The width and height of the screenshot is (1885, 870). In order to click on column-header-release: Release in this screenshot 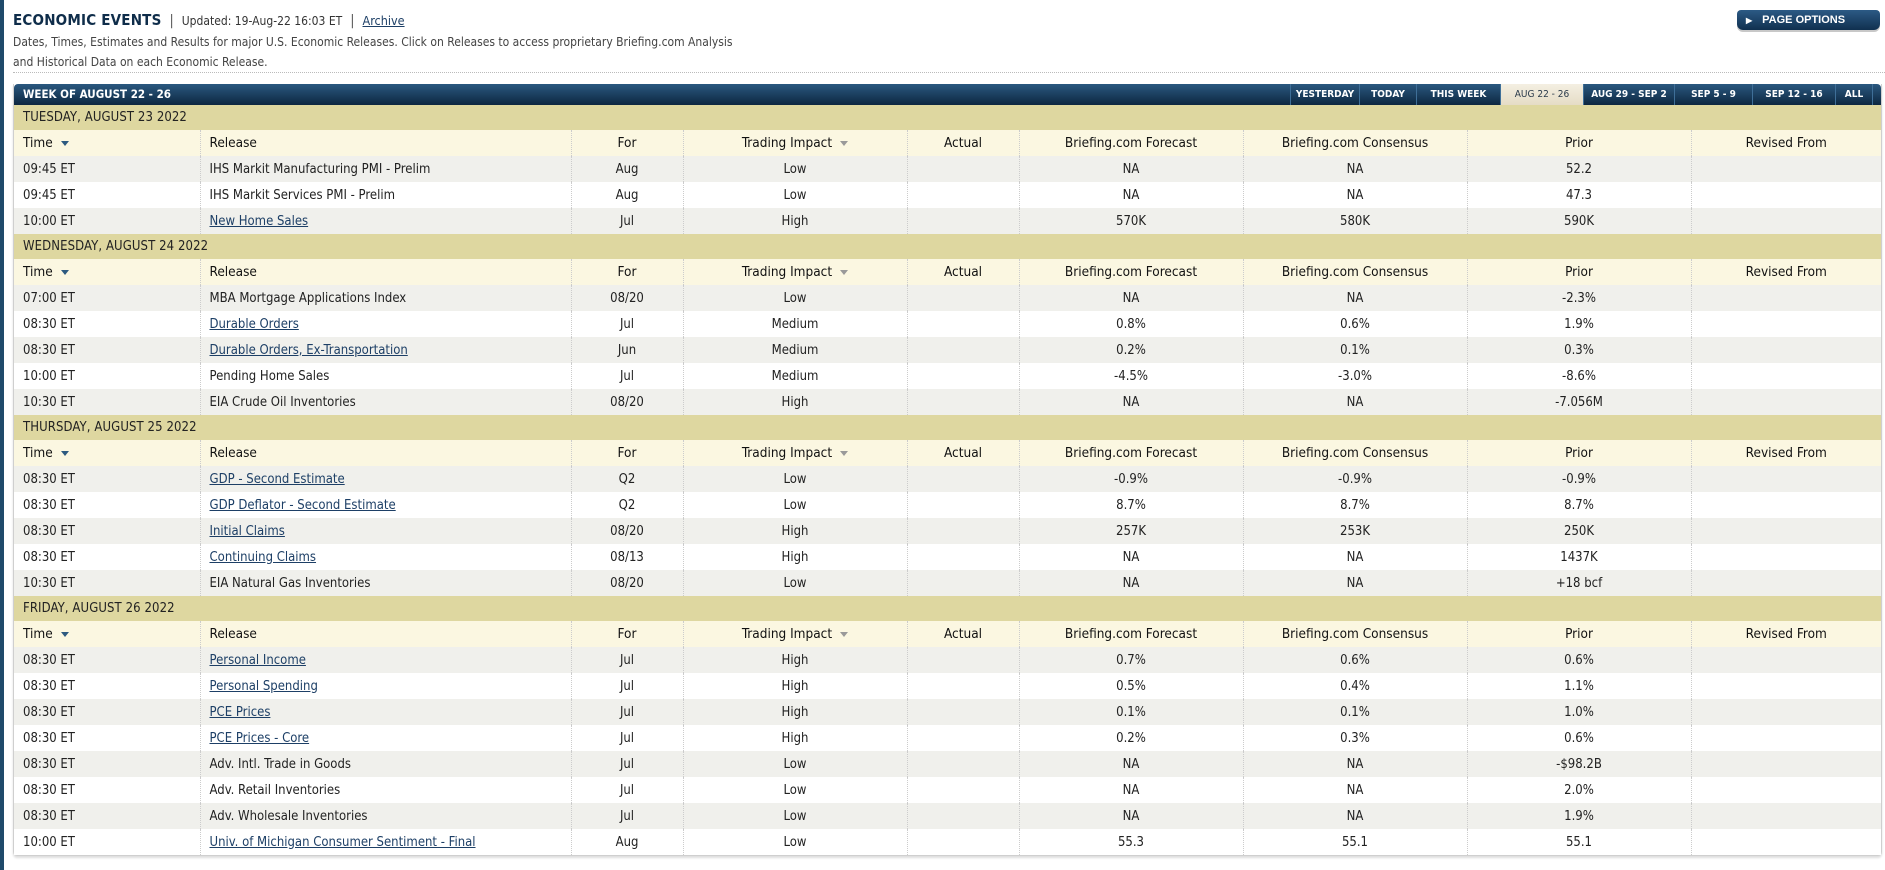, I will do `click(385, 634)`.